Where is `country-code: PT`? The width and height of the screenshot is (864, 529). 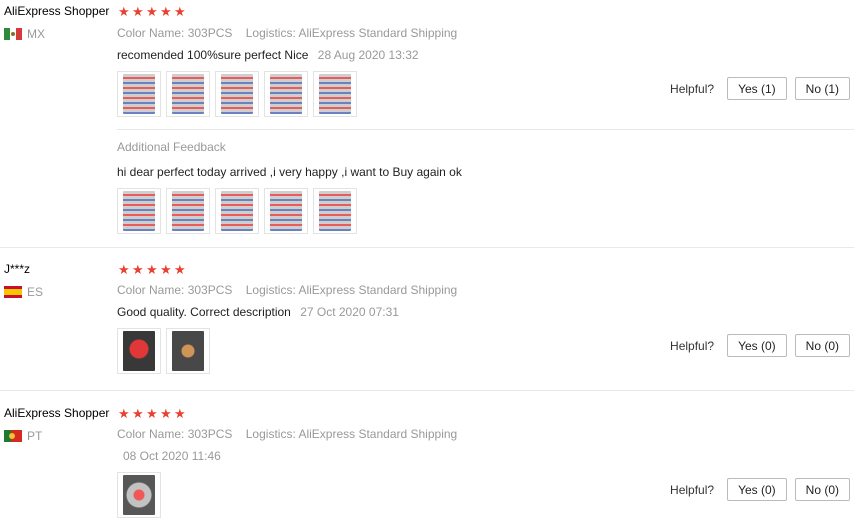
country-code: PT is located at coordinates (35, 436).